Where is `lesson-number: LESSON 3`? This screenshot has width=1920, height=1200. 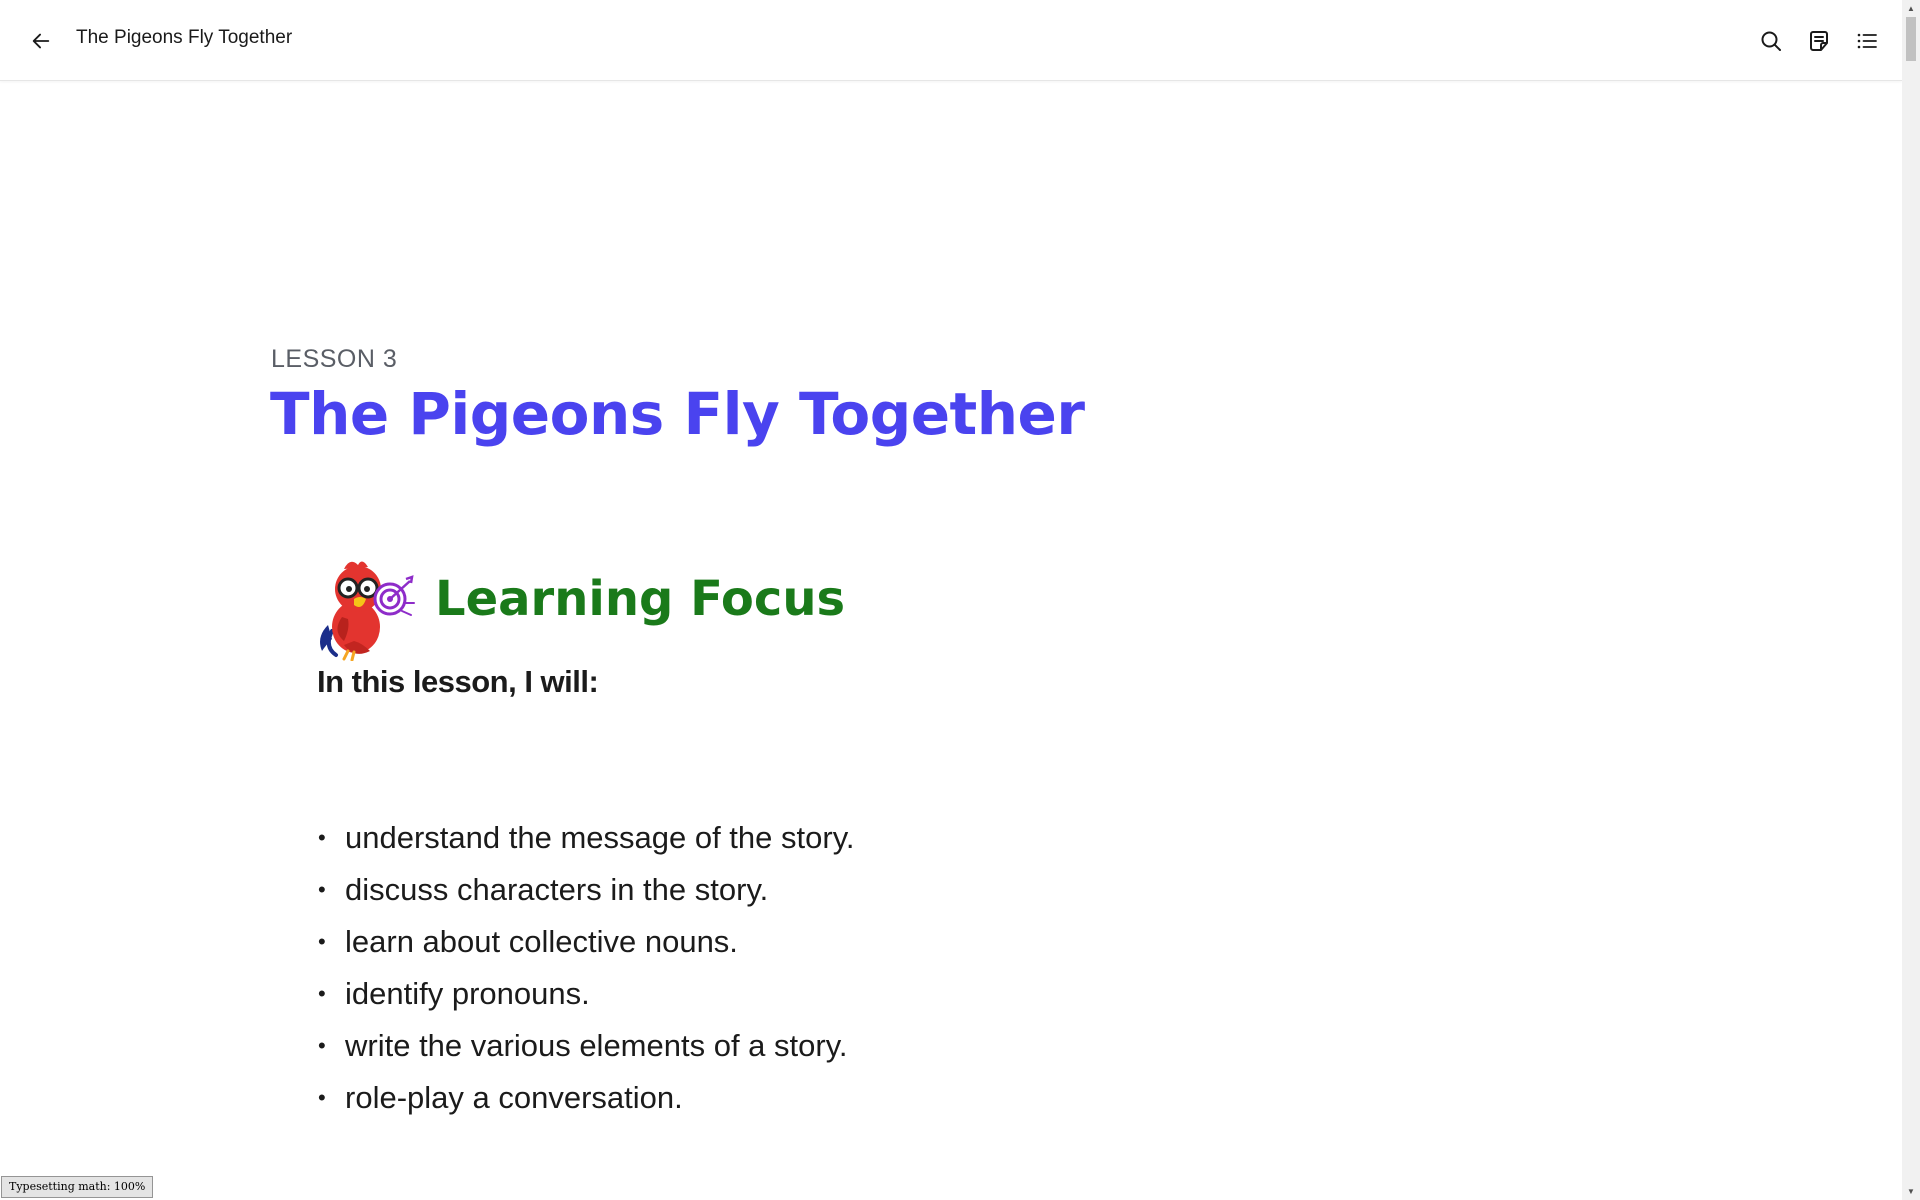
lesson-number: LESSON 3 is located at coordinates (334, 359).